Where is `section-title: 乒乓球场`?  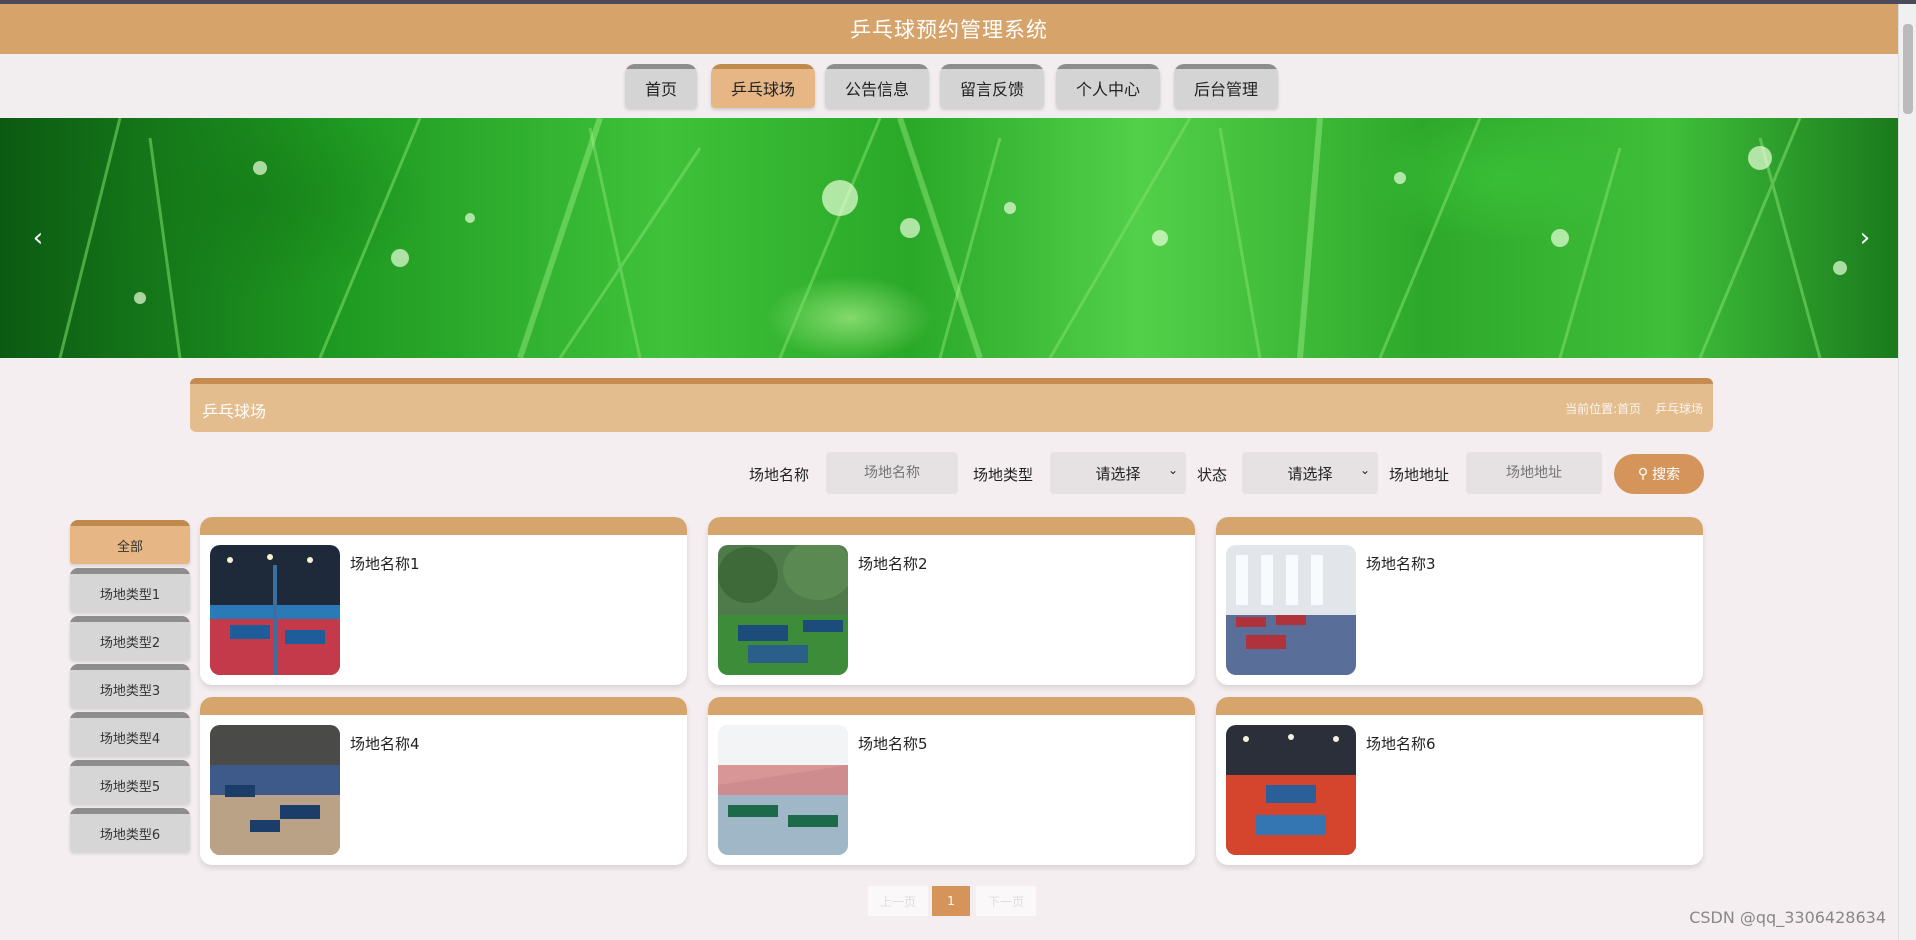 section-title: 乒乓球场 is located at coordinates (234, 411).